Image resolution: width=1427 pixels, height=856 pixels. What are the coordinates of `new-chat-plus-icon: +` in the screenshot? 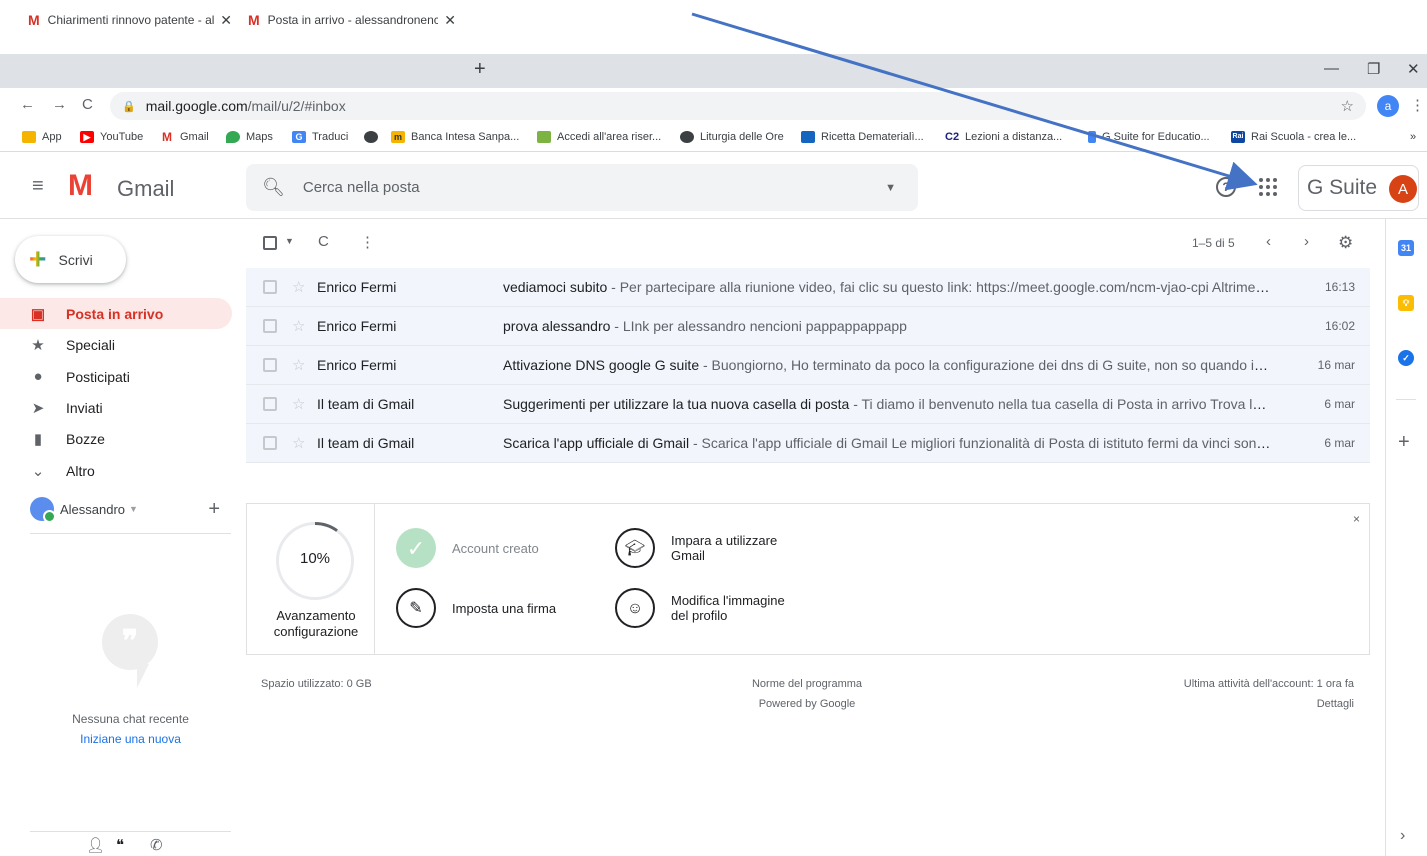 It's located at (214, 509).